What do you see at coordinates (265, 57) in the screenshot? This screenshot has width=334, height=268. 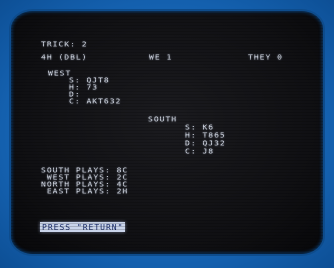 I see `they-score: THEY 0` at bounding box center [265, 57].